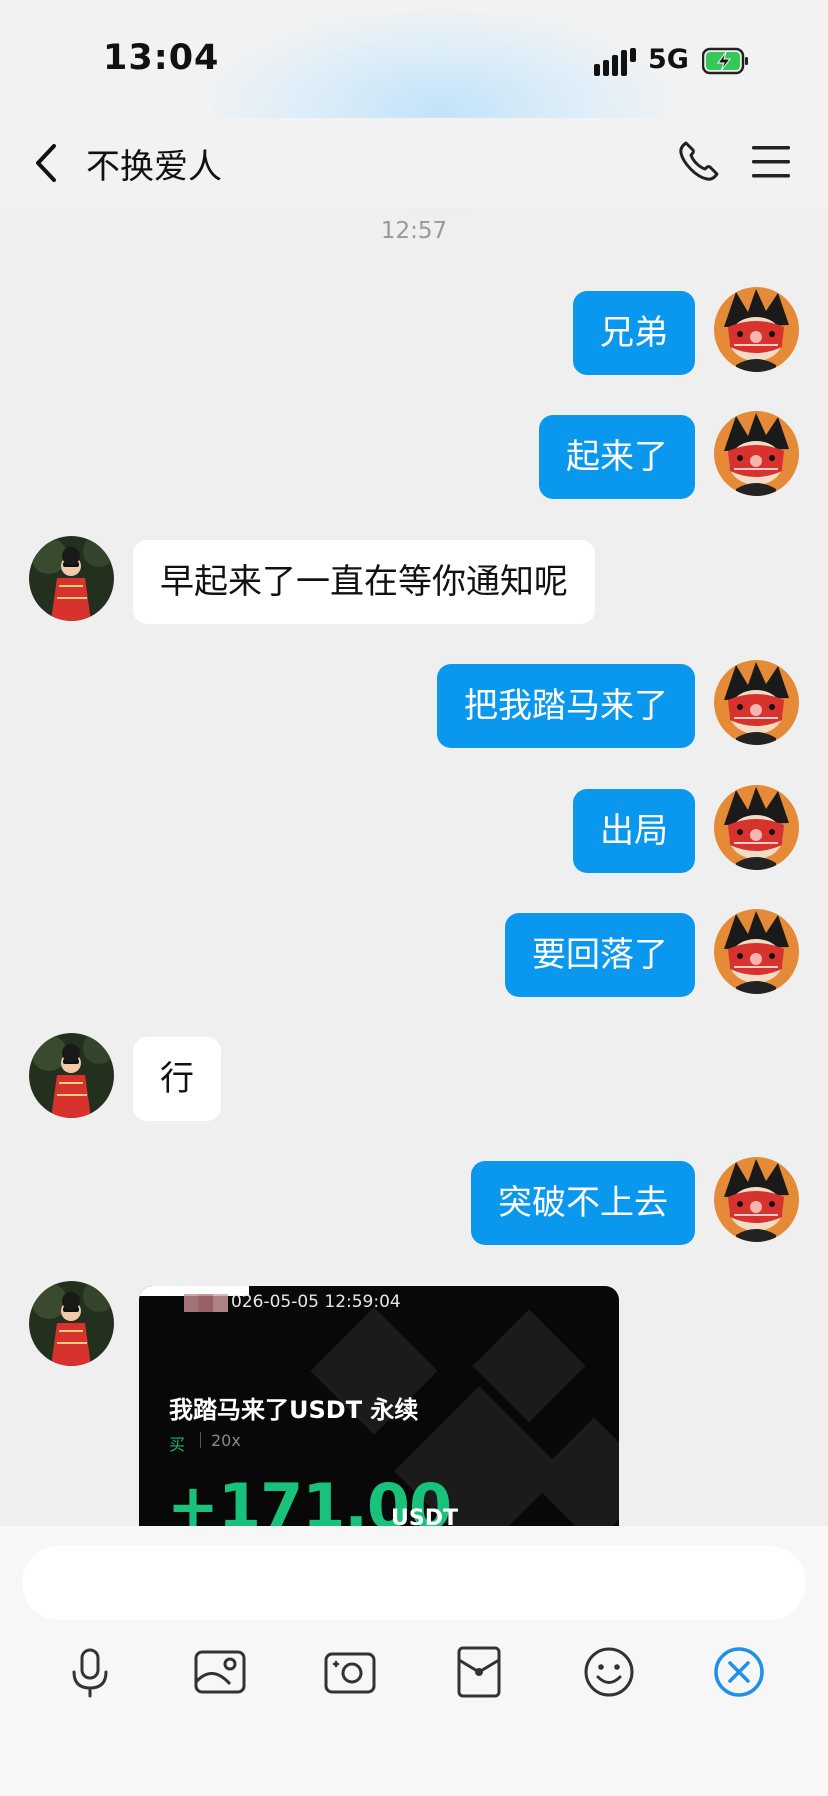 The height and width of the screenshot is (1796, 828). What do you see at coordinates (414, 105) in the screenshot?
I see `status-bar: 13:04 5G` at bounding box center [414, 105].